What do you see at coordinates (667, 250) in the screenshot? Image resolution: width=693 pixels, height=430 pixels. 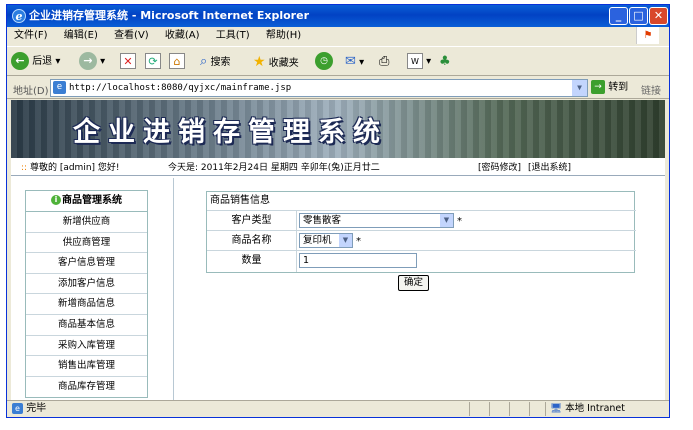 I see `scrollbar` at bounding box center [667, 250].